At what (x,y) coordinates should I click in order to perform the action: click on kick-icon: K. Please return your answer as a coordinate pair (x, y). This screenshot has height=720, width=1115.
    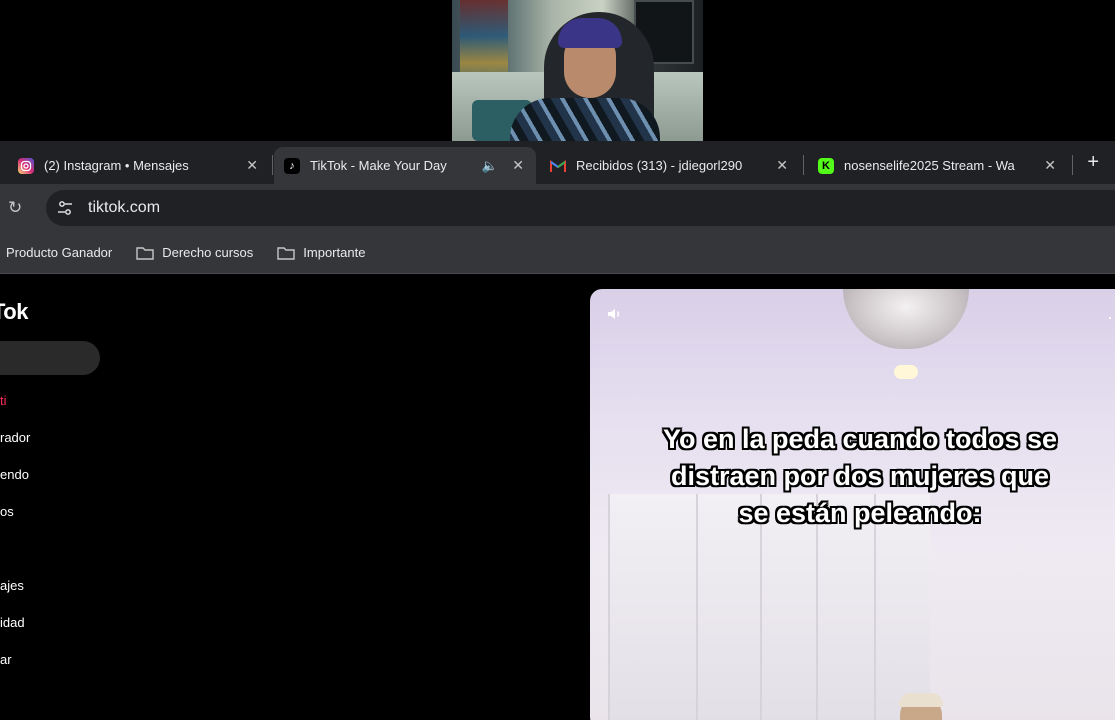
    Looking at the image, I should click on (826, 165).